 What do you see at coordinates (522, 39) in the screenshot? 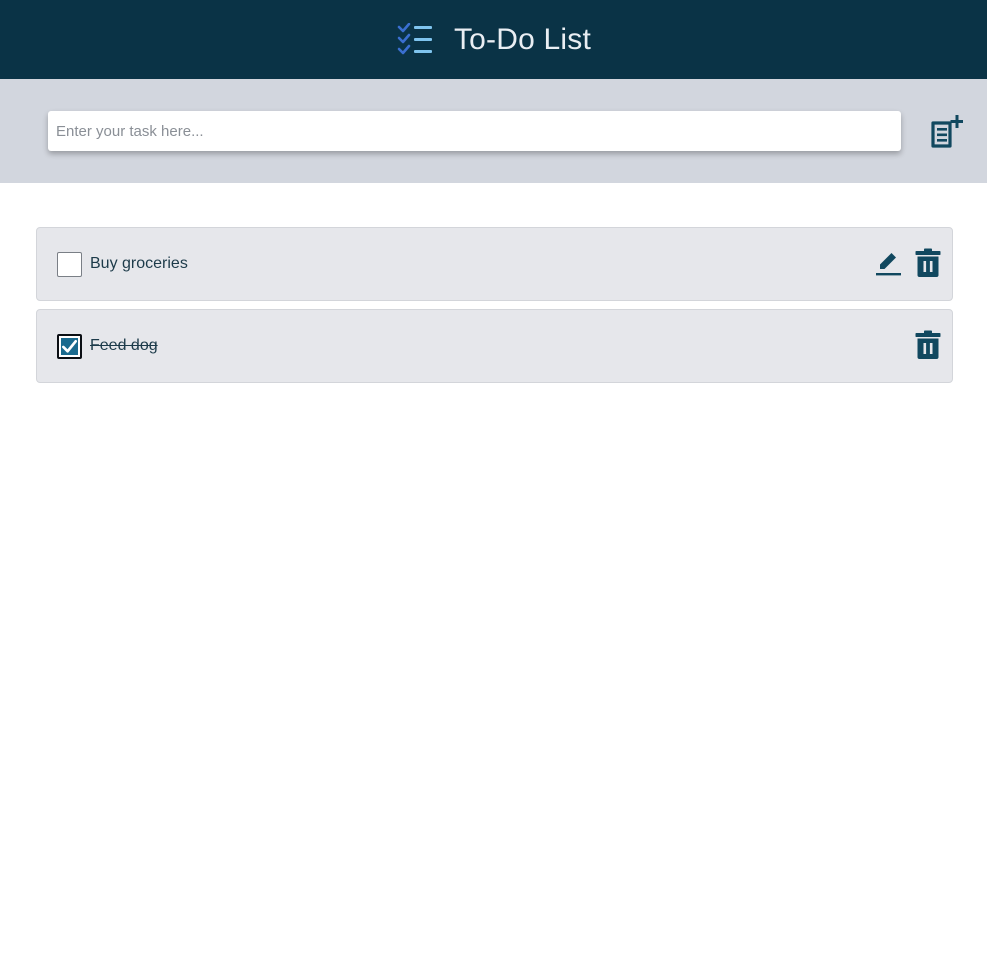
I see `page-title: To-Do List` at bounding box center [522, 39].